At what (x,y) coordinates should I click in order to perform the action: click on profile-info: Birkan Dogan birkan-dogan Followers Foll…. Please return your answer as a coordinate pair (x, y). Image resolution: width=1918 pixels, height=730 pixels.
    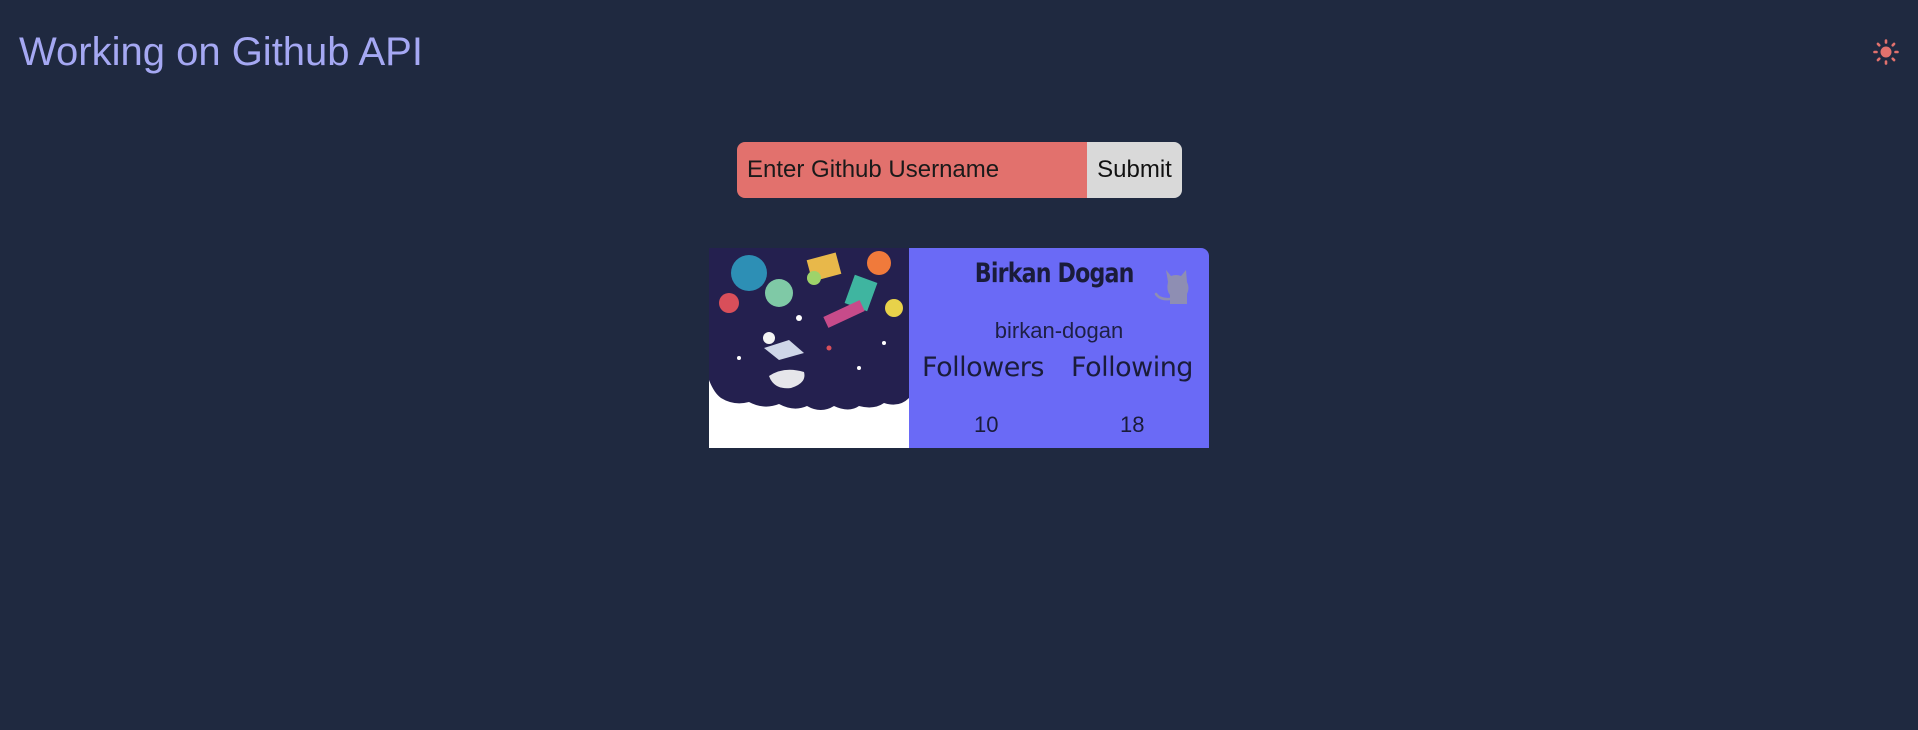
    Looking at the image, I should click on (1059, 348).